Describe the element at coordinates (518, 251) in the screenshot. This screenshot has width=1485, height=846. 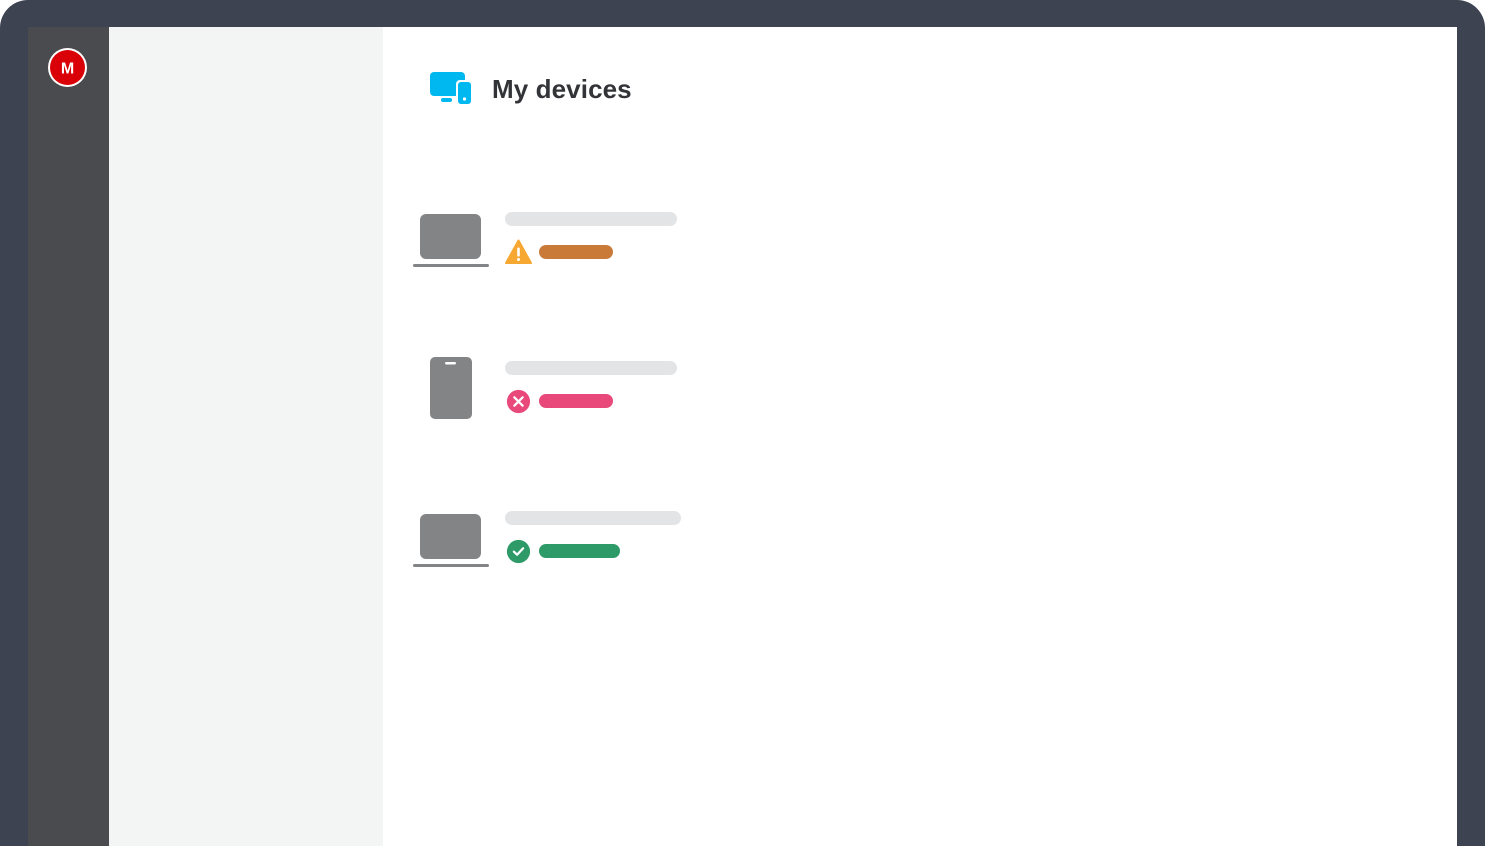
I see `warning-icon` at that location.